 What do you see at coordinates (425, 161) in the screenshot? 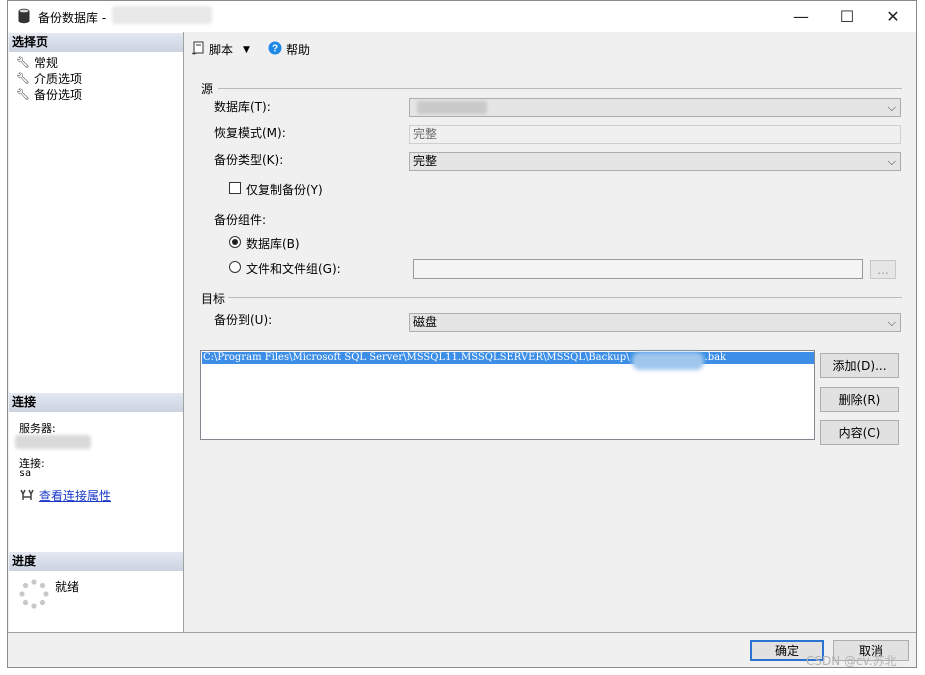
I see `backup-type-value: 完整` at bounding box center [425, 161].